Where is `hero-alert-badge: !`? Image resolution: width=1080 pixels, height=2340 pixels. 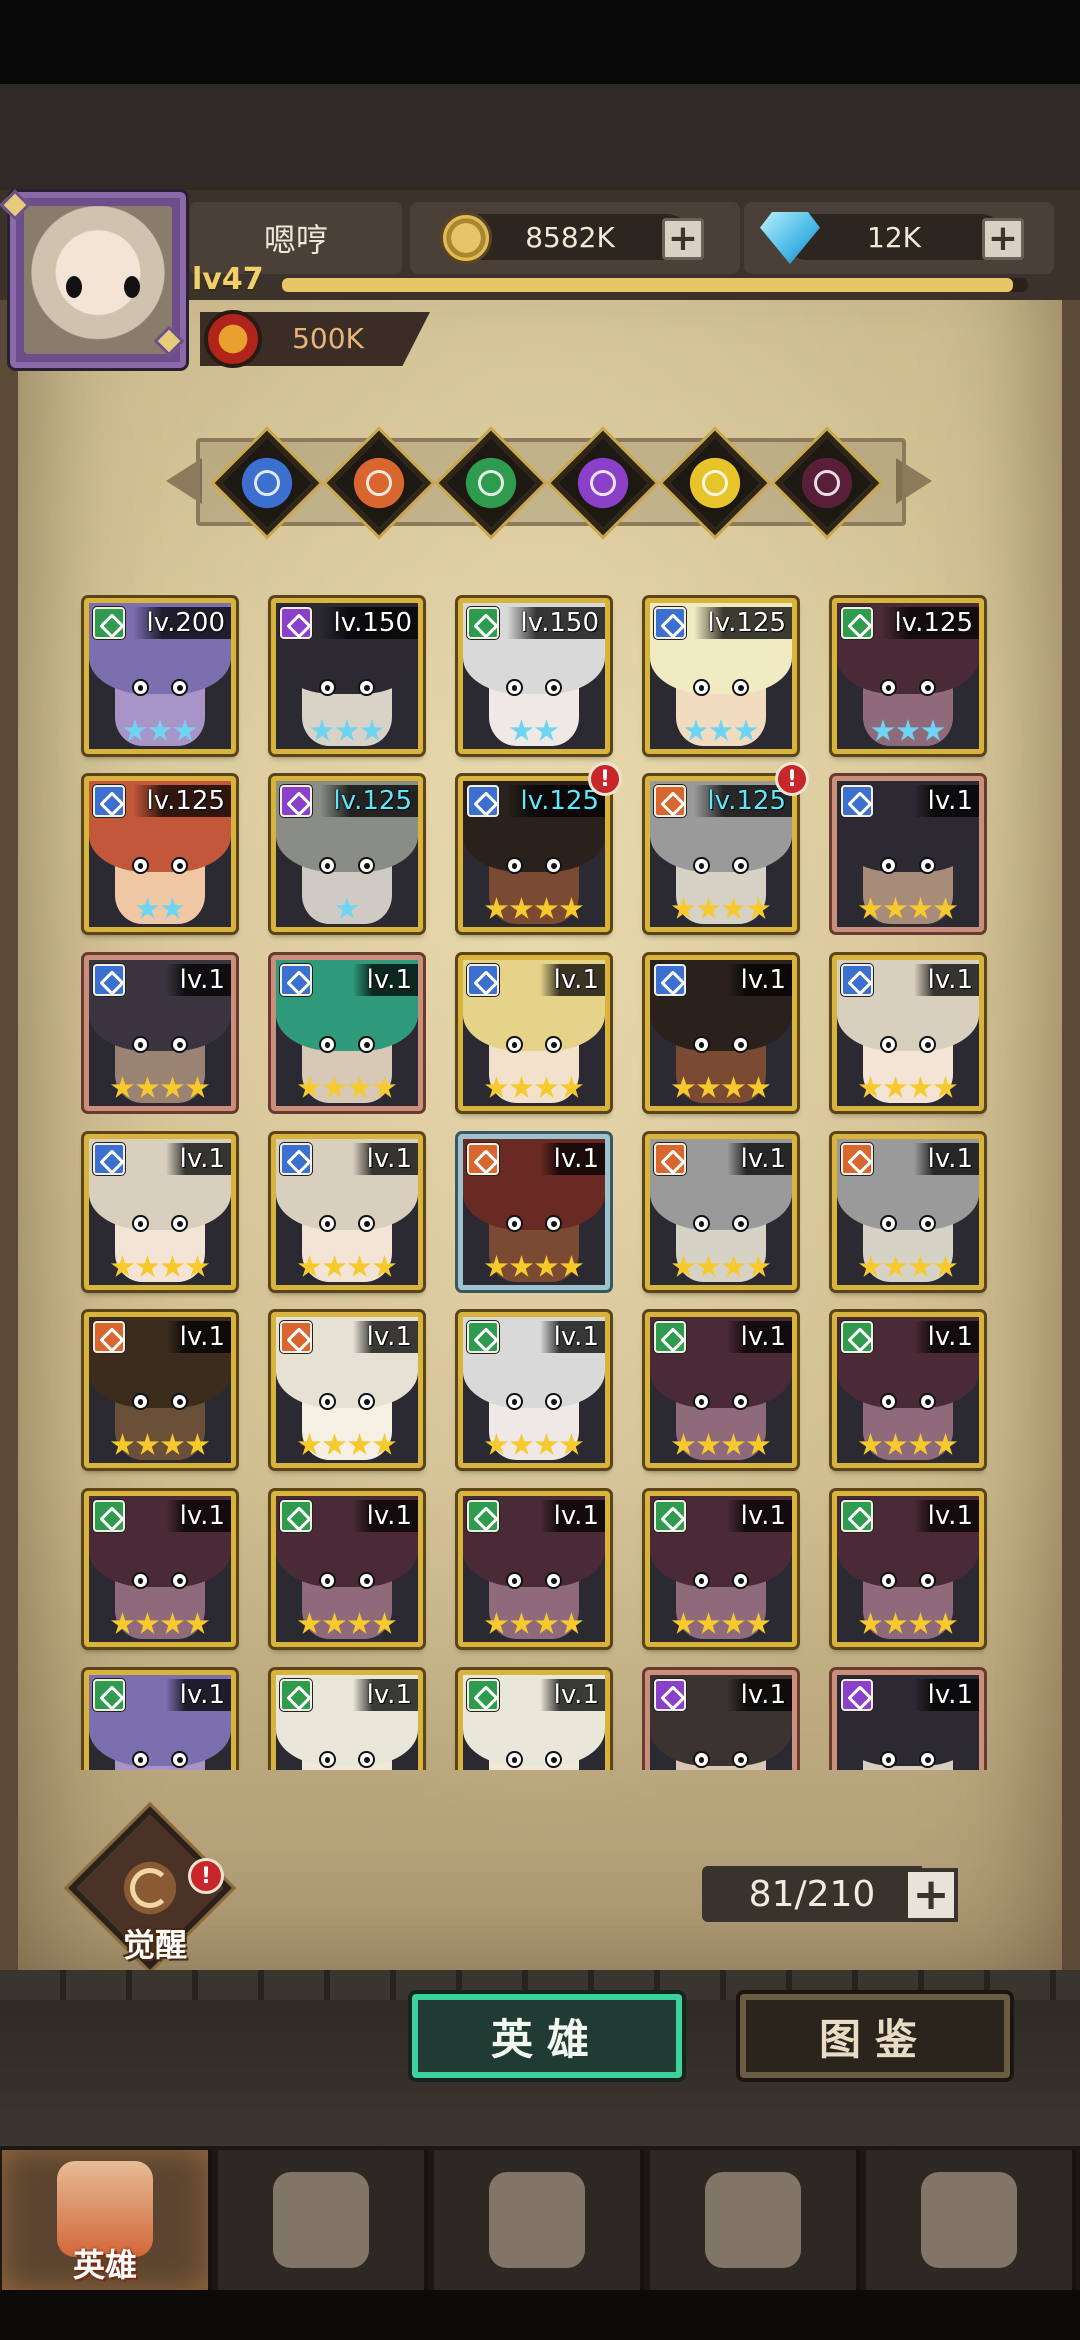
hero-alert-badge: ! is located at coordinates (605, 779).